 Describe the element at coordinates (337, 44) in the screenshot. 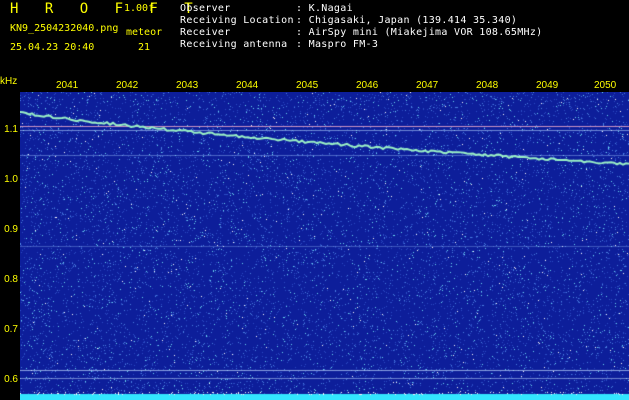

I see `info-value: : Maspro FM-3` at that location.